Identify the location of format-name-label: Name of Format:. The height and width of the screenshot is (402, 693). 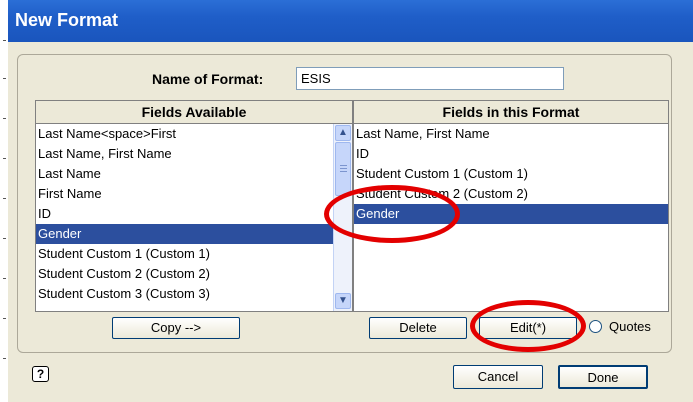
(208, 79).